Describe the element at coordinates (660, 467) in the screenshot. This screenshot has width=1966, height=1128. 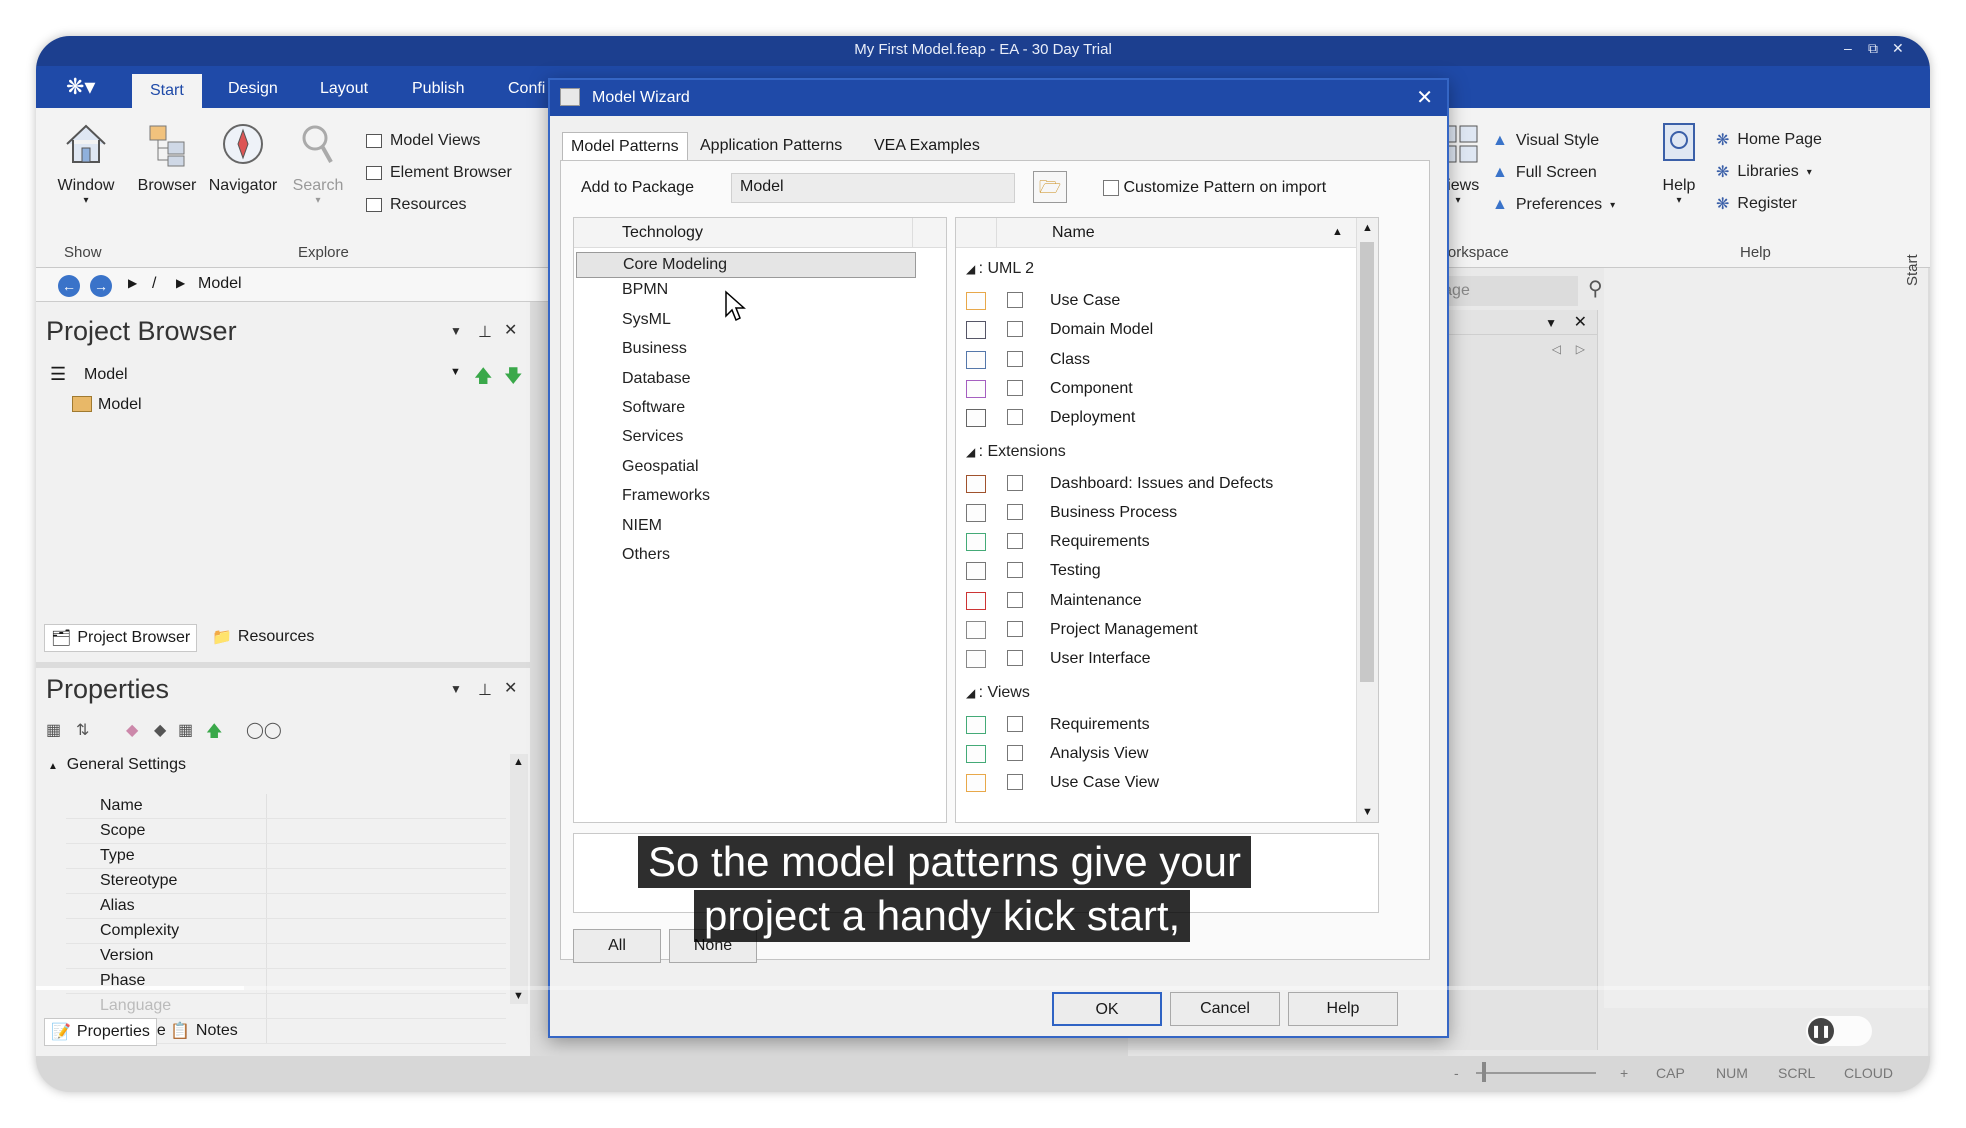
I see `technology-item: Geospatial` at that location.